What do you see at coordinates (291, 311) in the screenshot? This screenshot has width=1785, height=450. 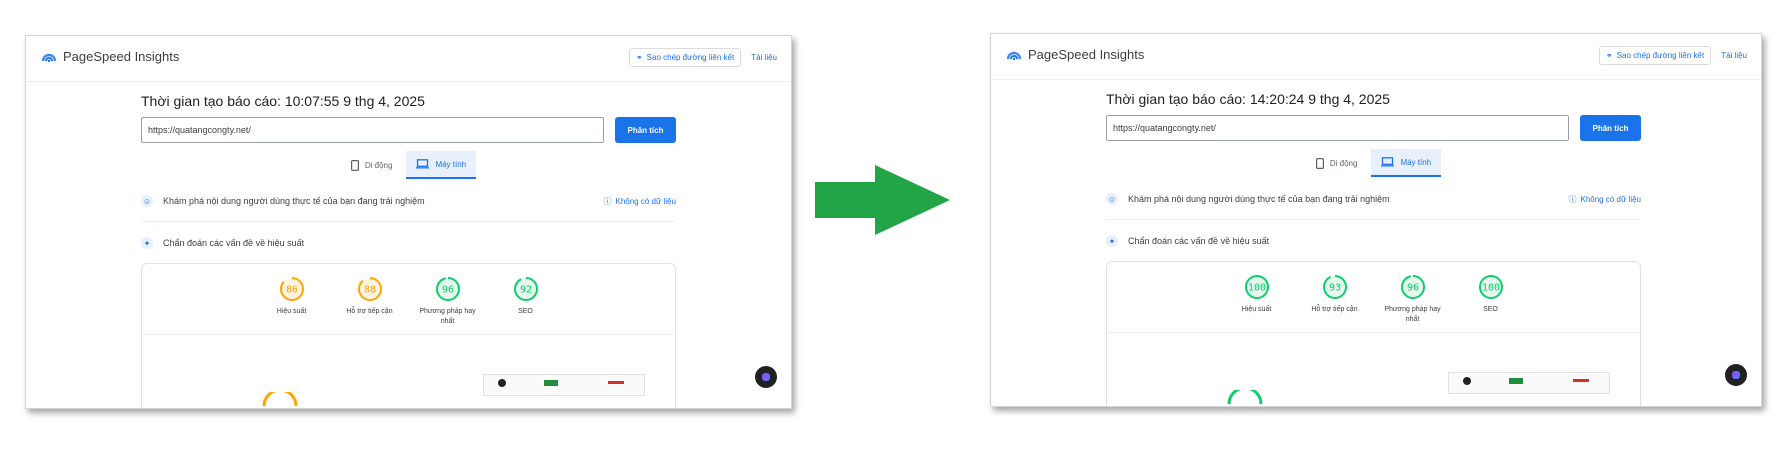 I see `score-label: Hiệu suất` at bounding box center [291, 311].